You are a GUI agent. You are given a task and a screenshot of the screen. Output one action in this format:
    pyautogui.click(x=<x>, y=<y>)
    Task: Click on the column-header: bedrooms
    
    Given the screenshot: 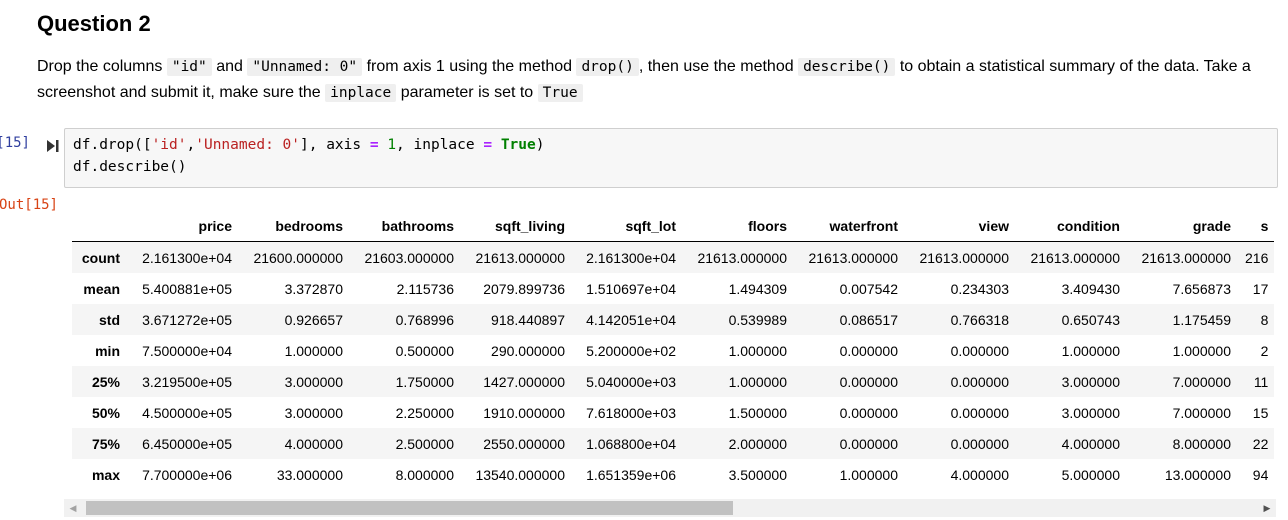 What is the action you would take?
    pyautogui.click(x=293, y=226)
    